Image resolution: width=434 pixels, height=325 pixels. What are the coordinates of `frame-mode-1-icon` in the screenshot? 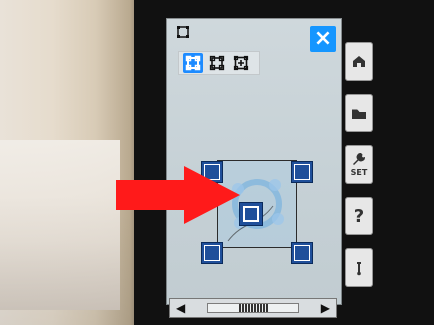 It's located at (193, 63).